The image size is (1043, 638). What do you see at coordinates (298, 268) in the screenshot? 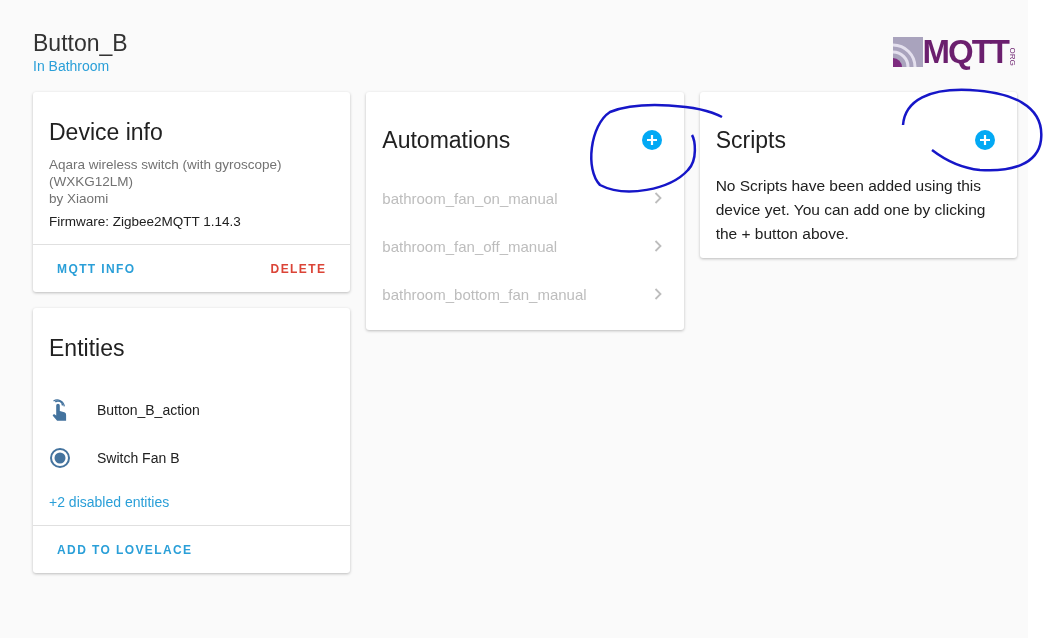
I see `delete-button: DELETE` at bounding box center [298, 268].